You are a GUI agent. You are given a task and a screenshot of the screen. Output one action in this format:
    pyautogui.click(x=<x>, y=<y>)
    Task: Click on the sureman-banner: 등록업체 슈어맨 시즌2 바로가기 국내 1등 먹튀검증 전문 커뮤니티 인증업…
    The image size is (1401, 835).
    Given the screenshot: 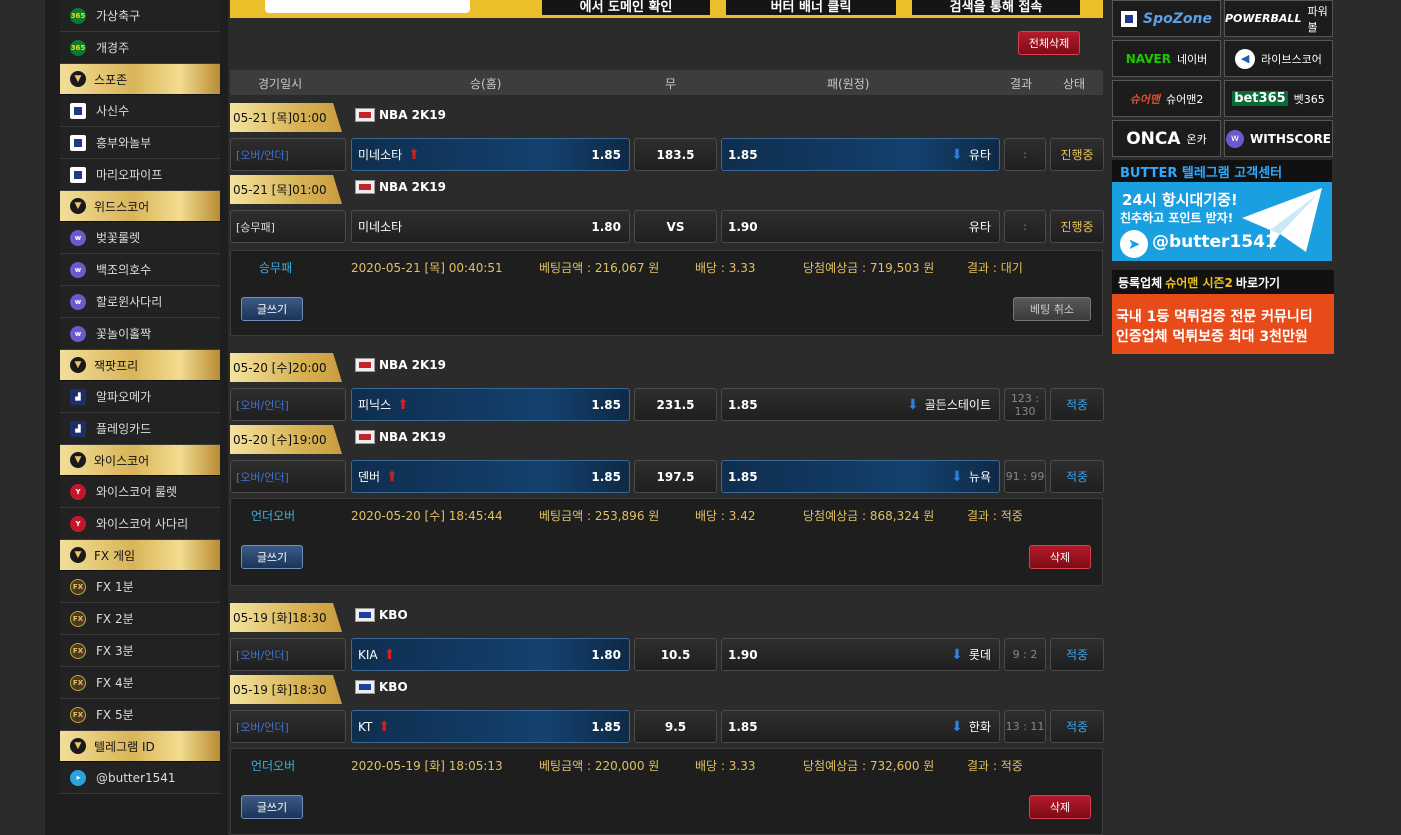 What is the action you would take?
    pyautogui.click(x=1223, y=312)
    